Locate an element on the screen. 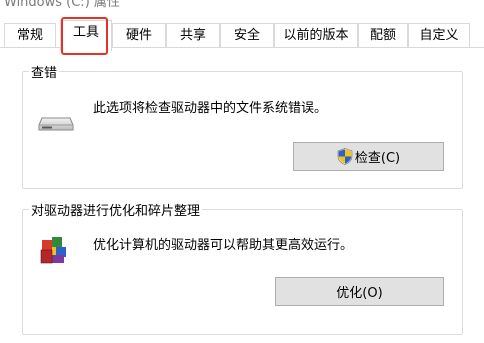  tab-sharing: 共享 is located at coordinates (193, 35).